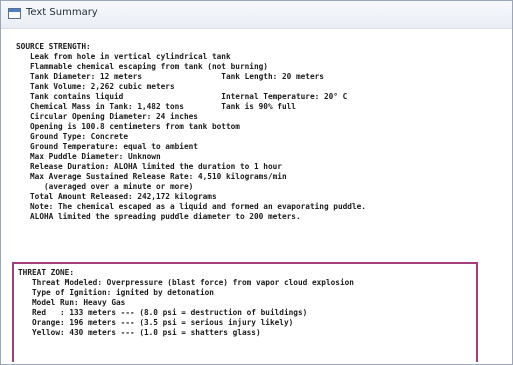 Image resolution: width=513 pixels, height=365 pixels. What do you see at coordinates (53, 46) in the screenshot?
I see `source-line-0: SOURCE STRENGTH:` at bounding box center [53, 46].